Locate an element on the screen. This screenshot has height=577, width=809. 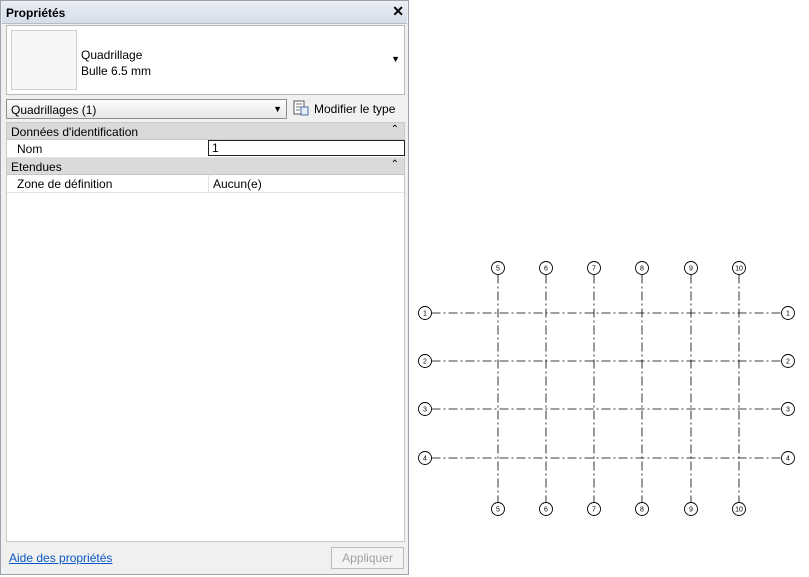
grid-bubble-bottom-10: 10 is located at coordinates (739, 509).